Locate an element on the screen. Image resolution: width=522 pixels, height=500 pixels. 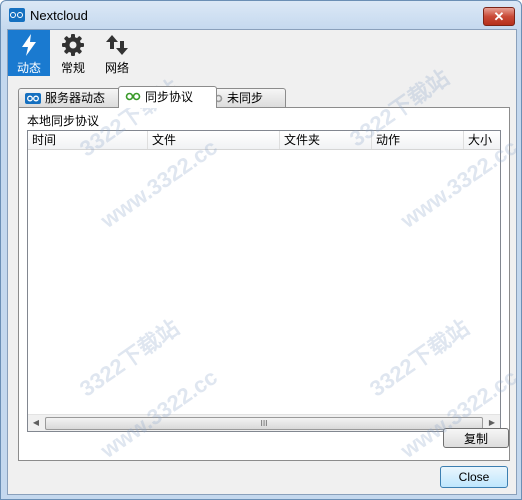
scroll-left-arrow-icon: ◀ is located at coordinates (36, 423).